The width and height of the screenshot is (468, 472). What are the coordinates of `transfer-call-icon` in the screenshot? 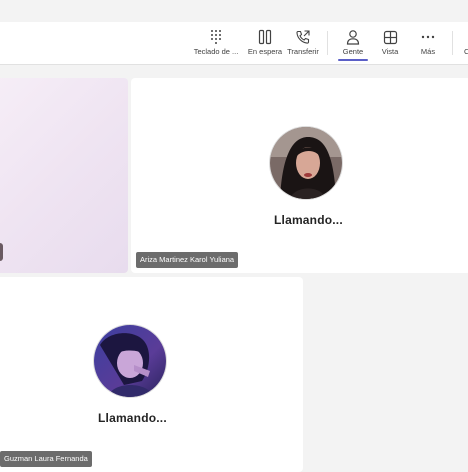 It's located at (303, 37).